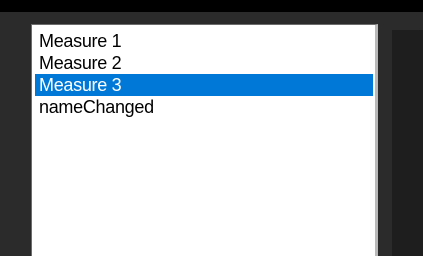 This screenshot has height=256, width=423. Describe the element at coordinates (204, 107) in the screenshot. I see `list-item-name-changed: nameChanged` at that location.